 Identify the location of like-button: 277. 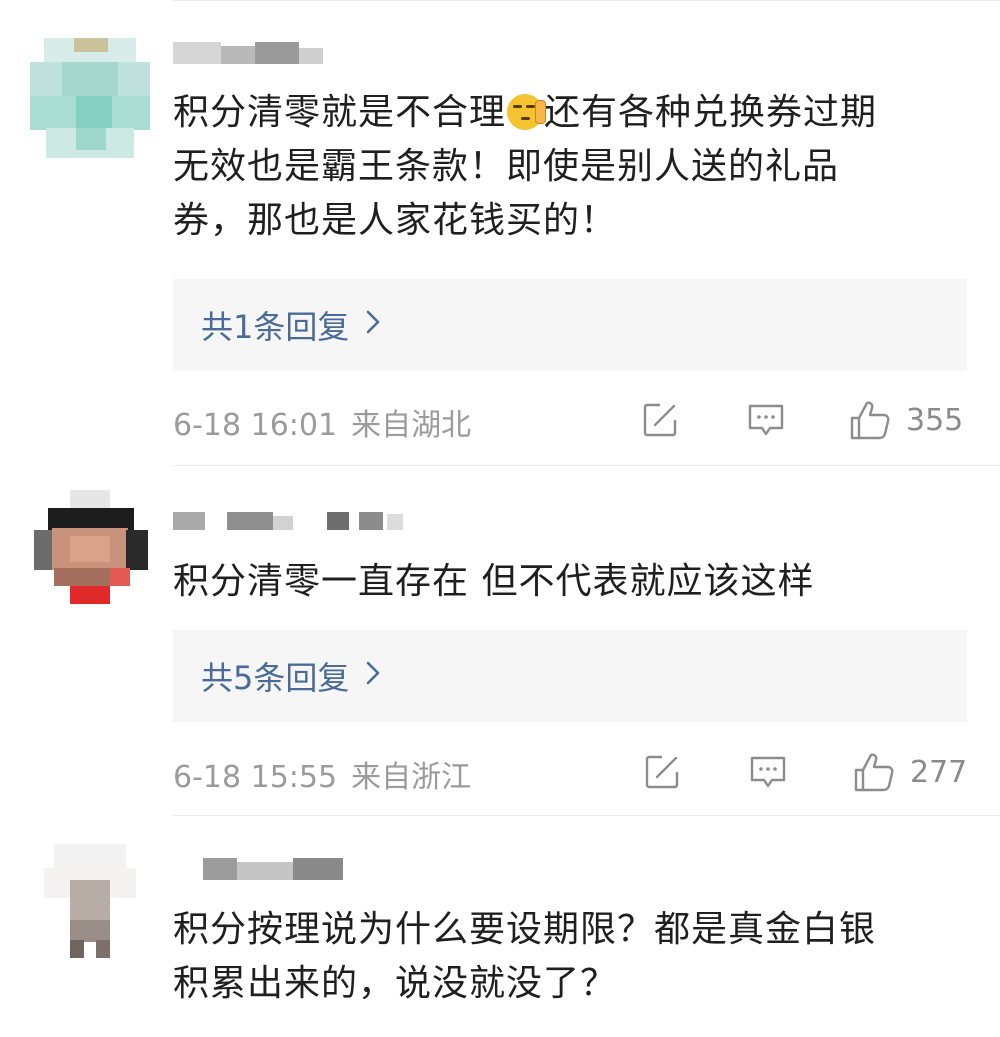
(909, 772).